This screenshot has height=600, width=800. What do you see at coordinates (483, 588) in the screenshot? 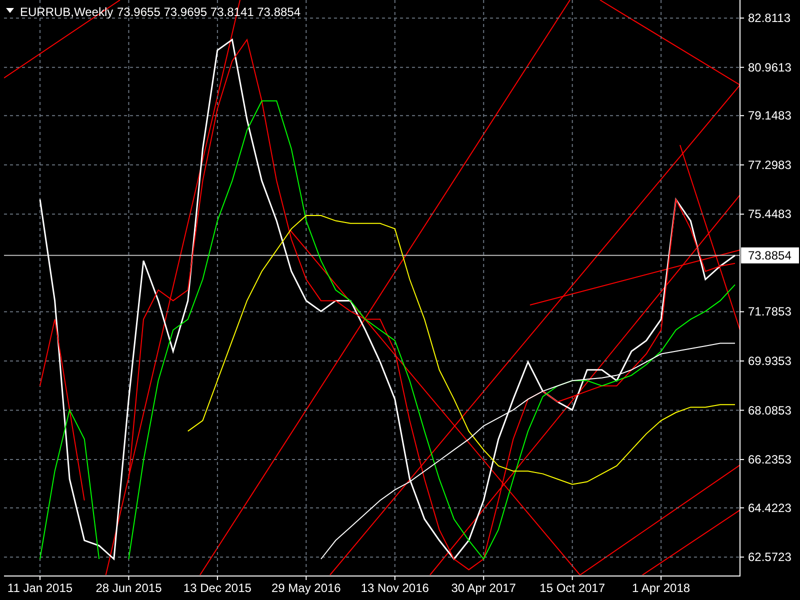
I see `x-axis-label: 30 Apr 2017` at bounding box center [483, 588].